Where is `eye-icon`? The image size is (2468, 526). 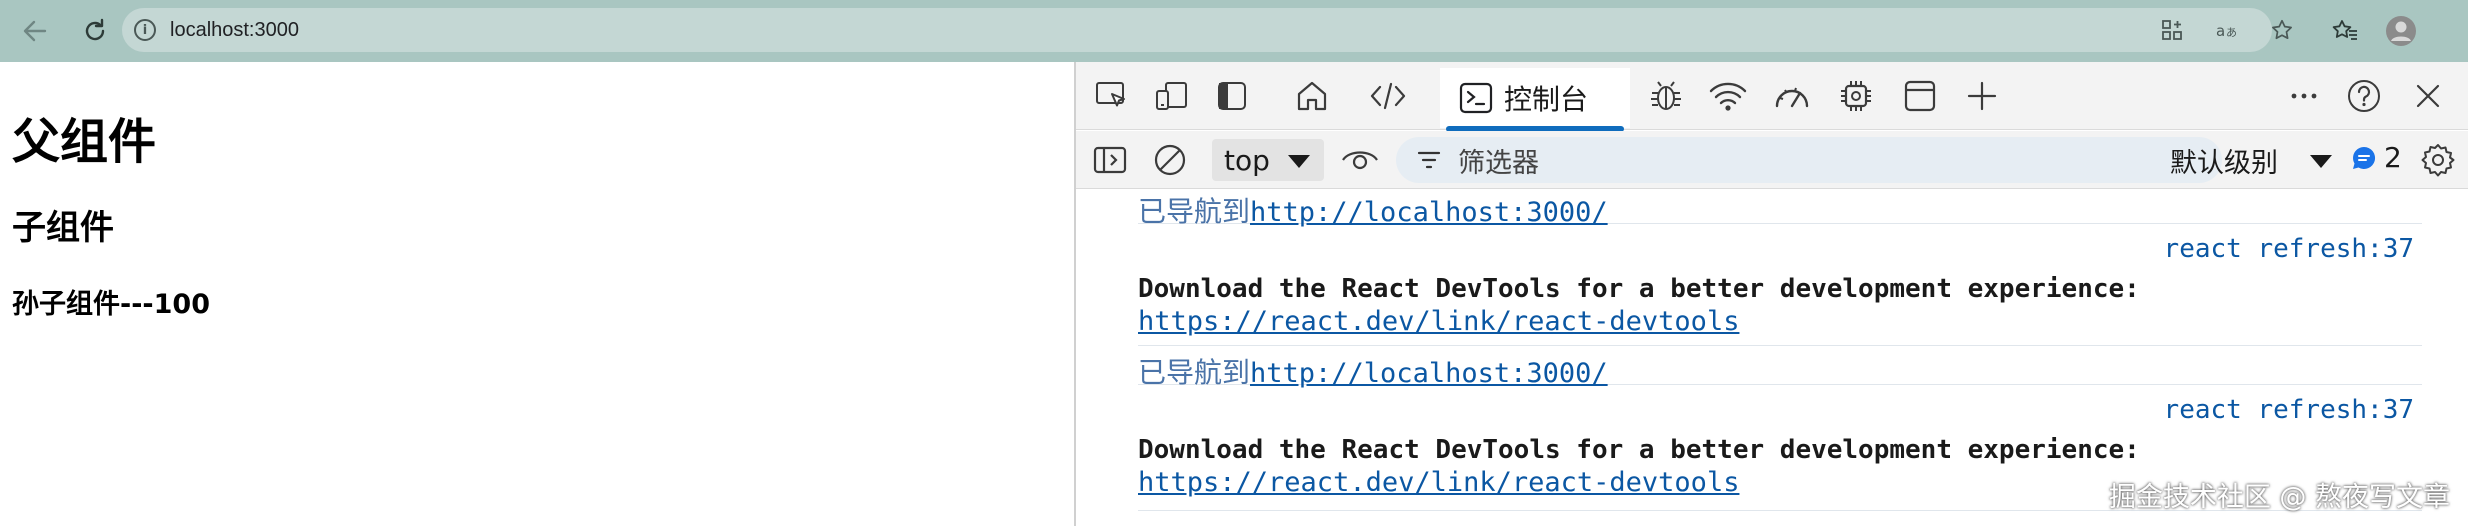
eye-icon is located at coordinates (1360, 160).